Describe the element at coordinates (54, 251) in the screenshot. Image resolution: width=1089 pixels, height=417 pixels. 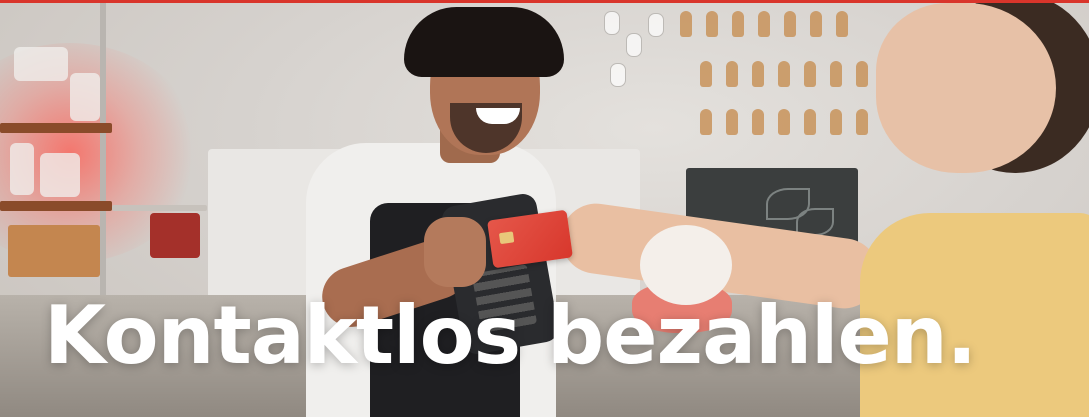
I see `wooden-crate` at that location.